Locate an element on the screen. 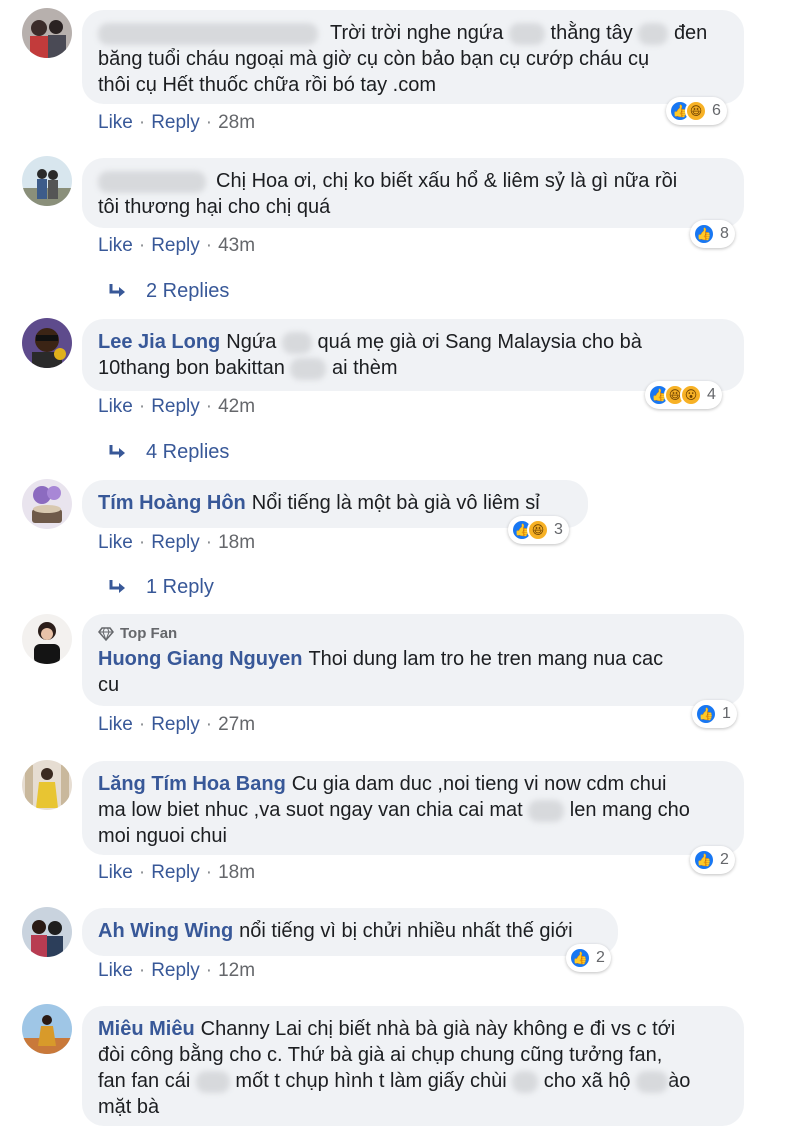 The width and height of the screenshot is (800, 1126). reaction-summary: 👍 1 is located at coordinates (714, 714).